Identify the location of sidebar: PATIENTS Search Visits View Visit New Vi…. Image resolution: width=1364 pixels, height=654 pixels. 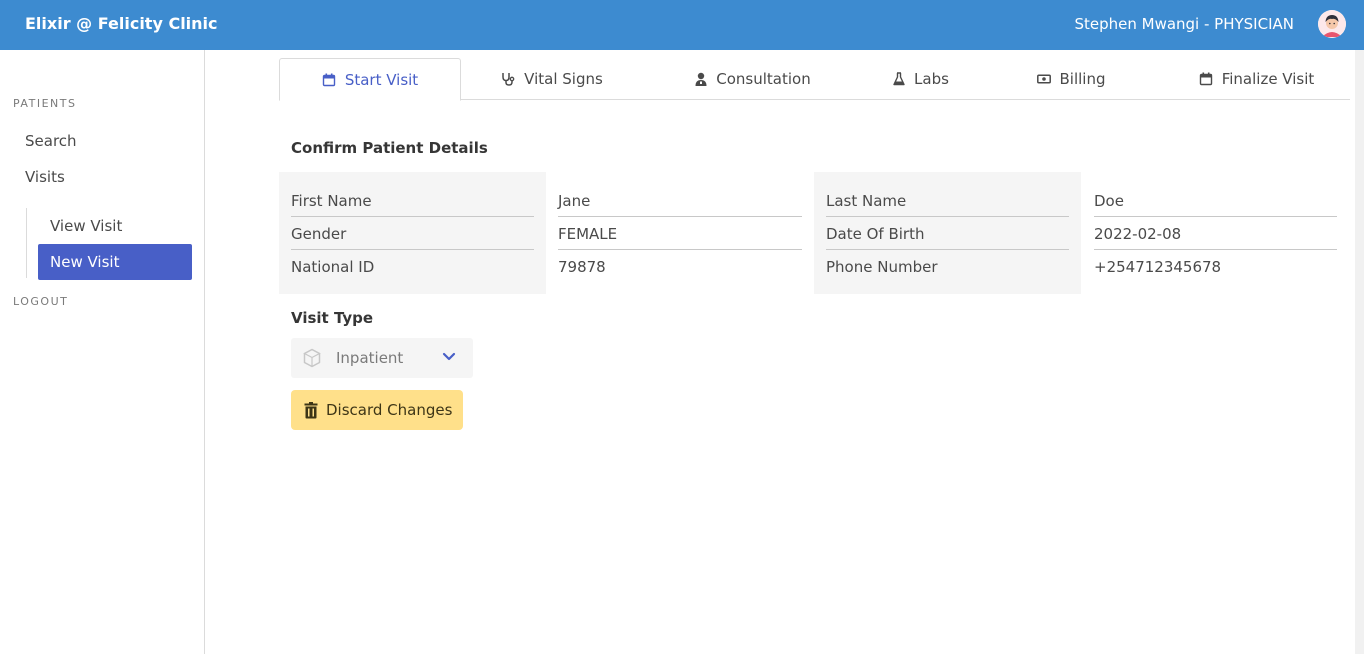
(102, 352).